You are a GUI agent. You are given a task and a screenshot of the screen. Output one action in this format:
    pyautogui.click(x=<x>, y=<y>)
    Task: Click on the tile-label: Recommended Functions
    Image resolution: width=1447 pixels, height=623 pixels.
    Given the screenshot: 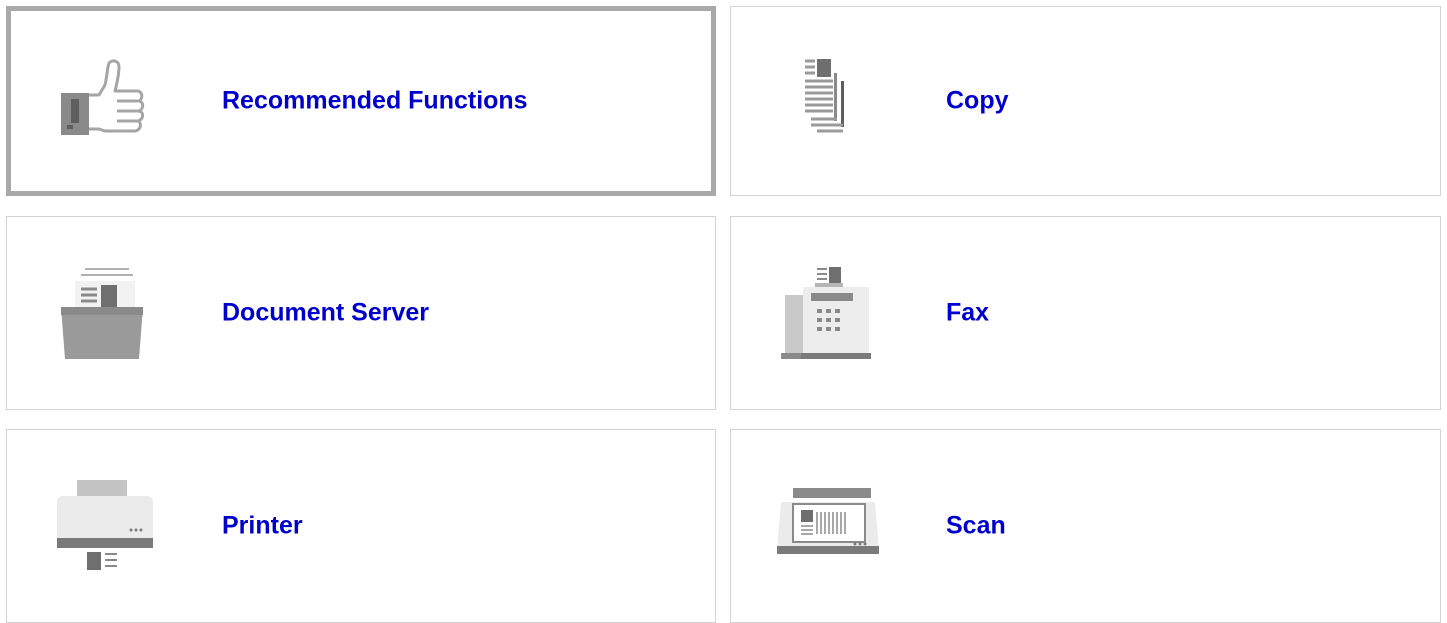 What is the action you would take?
    pyautogui.click(x=375, y=100)
    